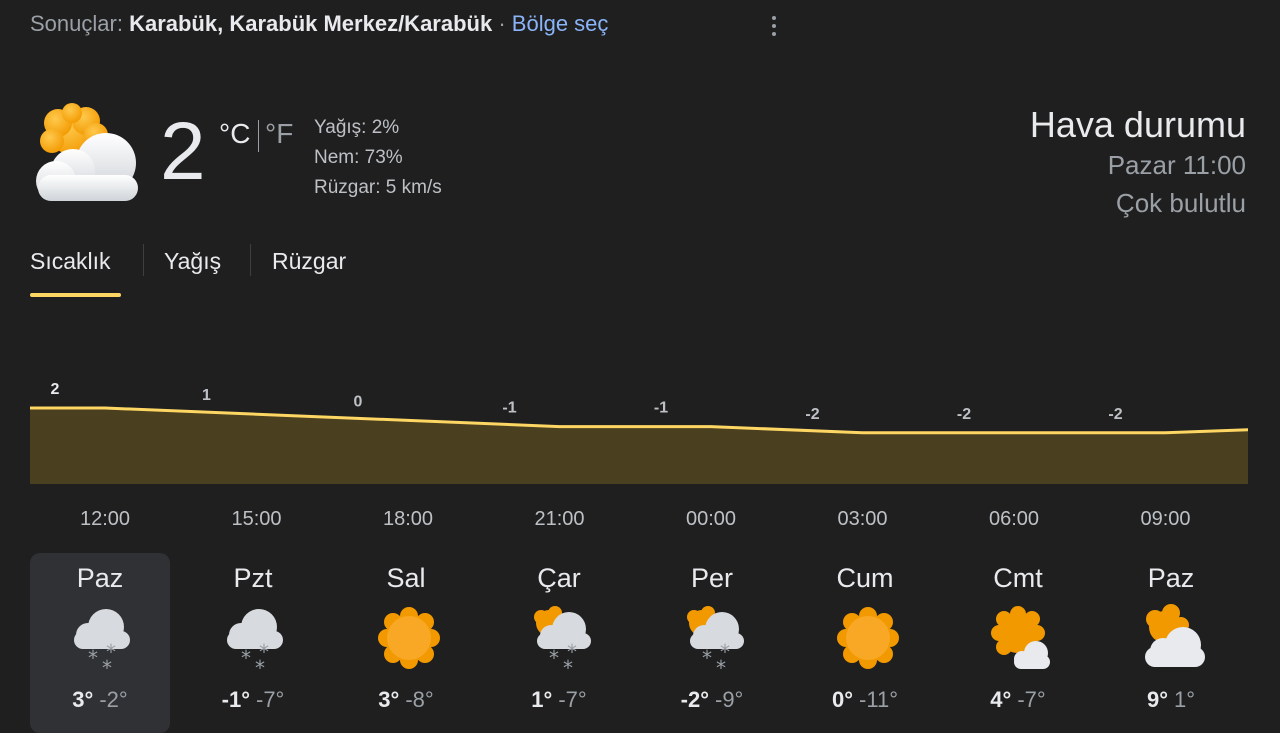  What do you see at coordinates (1176, 165) in the screenshot?
I see `weather-time: Pazar 11:00` at bounding box center [1176, 165].